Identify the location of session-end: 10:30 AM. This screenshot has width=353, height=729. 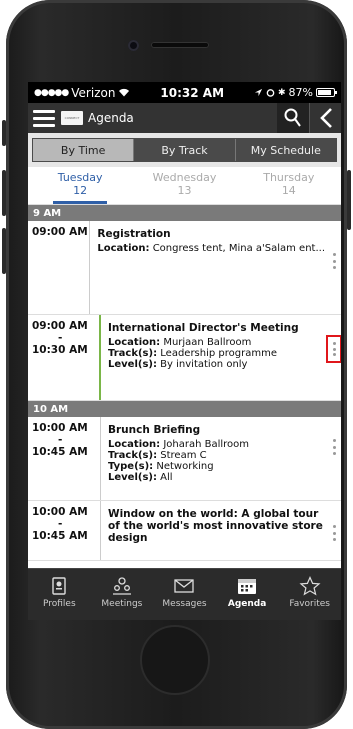
(60, 350).